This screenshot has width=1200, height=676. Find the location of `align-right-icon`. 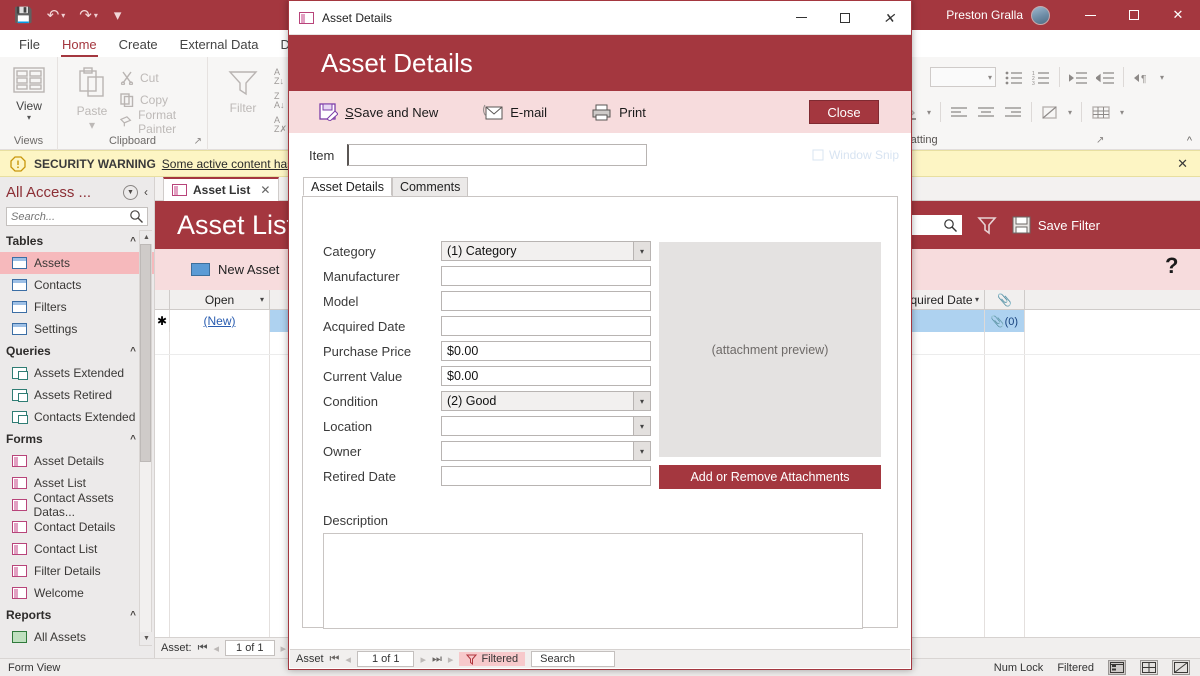

align-right-icon is located at coordinates (1013, 112).